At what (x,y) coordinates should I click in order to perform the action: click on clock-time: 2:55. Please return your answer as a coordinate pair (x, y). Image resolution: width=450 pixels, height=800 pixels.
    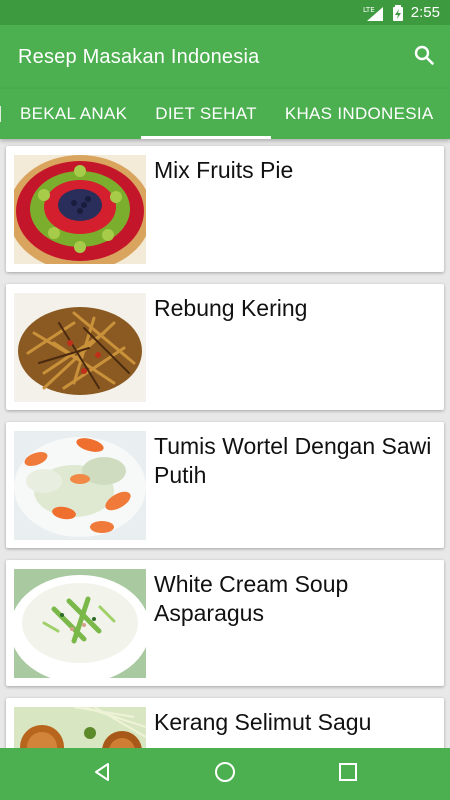
    Looking at the image, I should click on (425, 12).